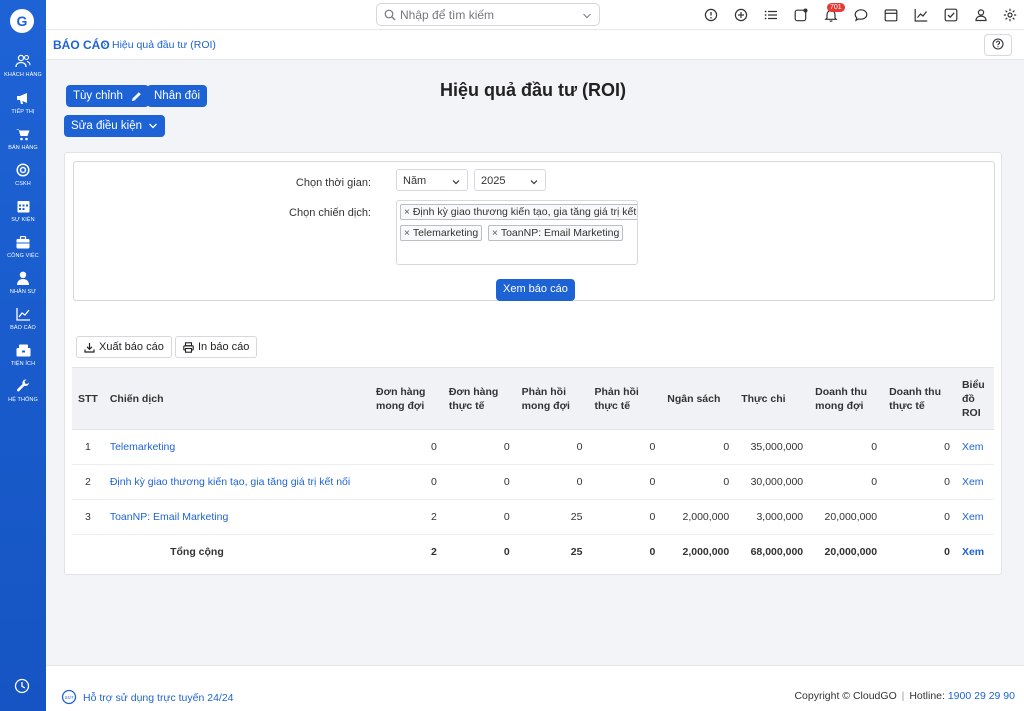 Image resolution: width=1024 pixels, height=711 pixels. I want to click on pencil-icon, so click(136, 96).